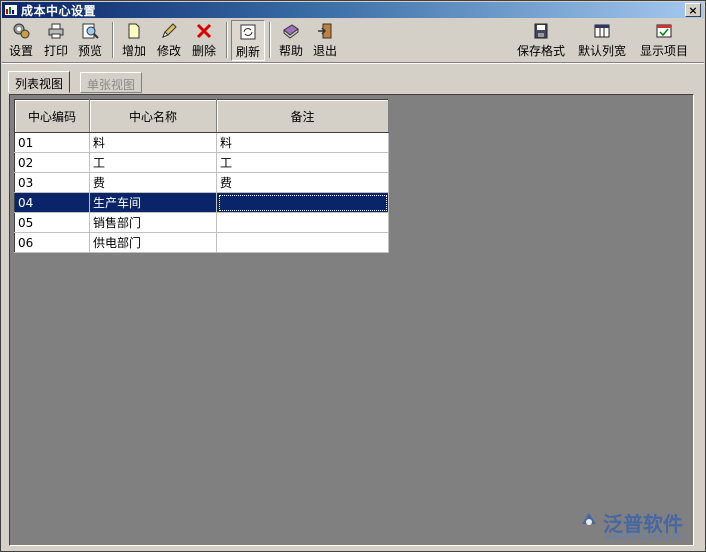  I want to click on cell-name: 工, so click(153, 162).